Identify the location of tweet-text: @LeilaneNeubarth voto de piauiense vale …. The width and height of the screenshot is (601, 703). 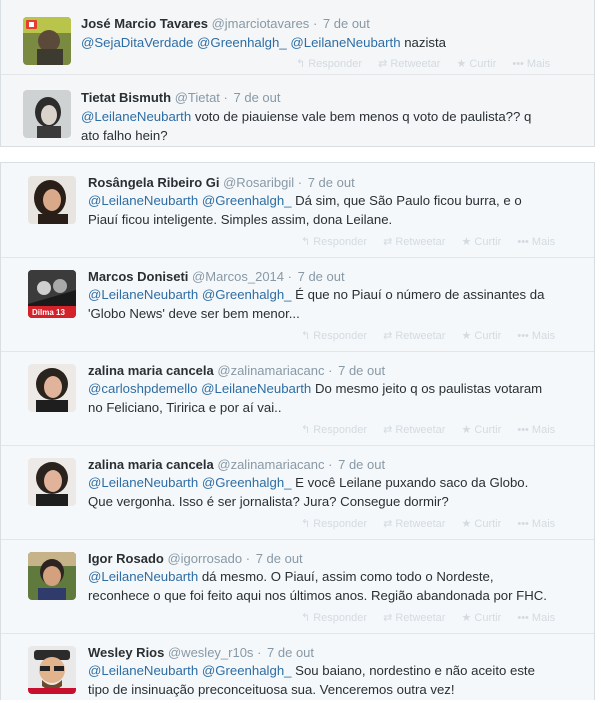
(306, 126).